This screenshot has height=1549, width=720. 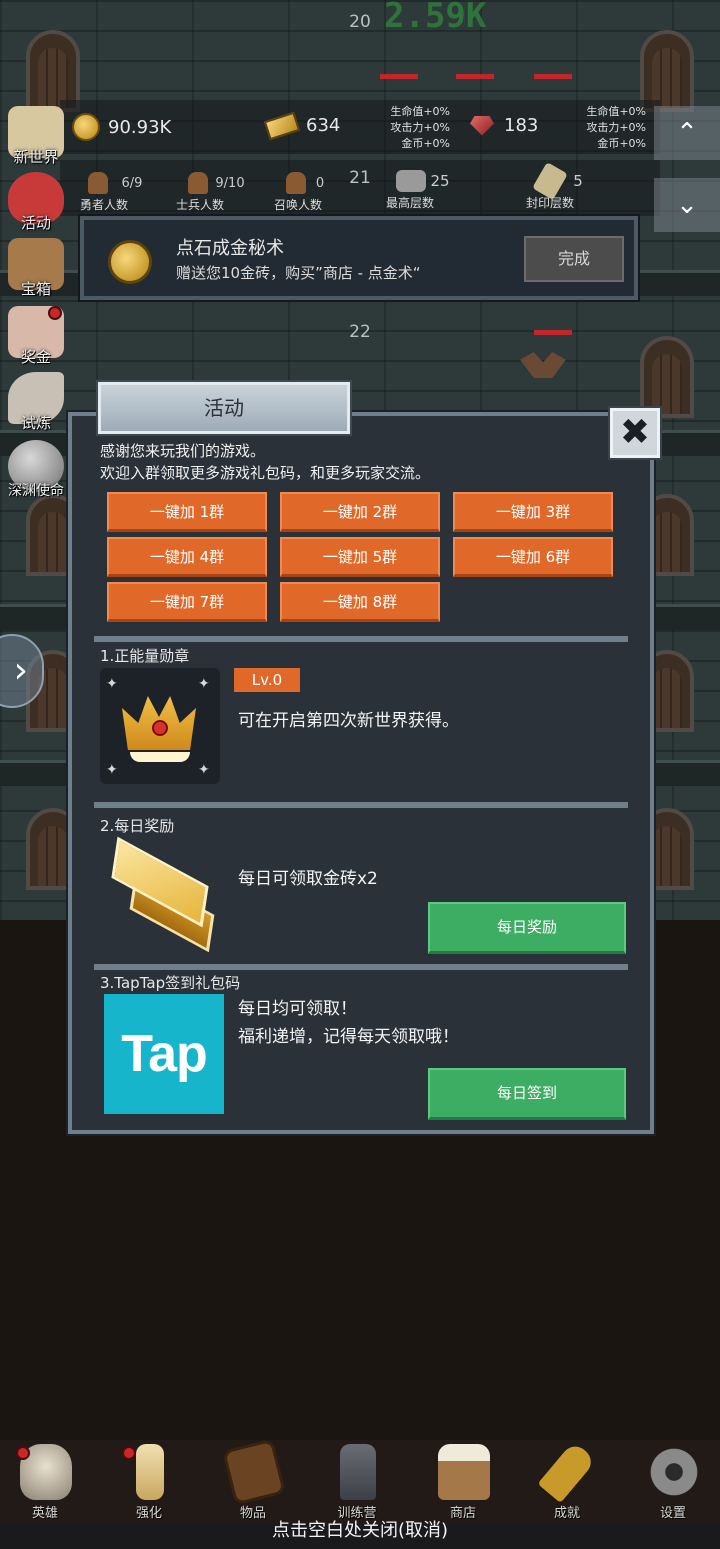 What do you see at coordinates (543, 365) in the screenshot?
I see `bat-enemy` at bounding box center [543, 365].